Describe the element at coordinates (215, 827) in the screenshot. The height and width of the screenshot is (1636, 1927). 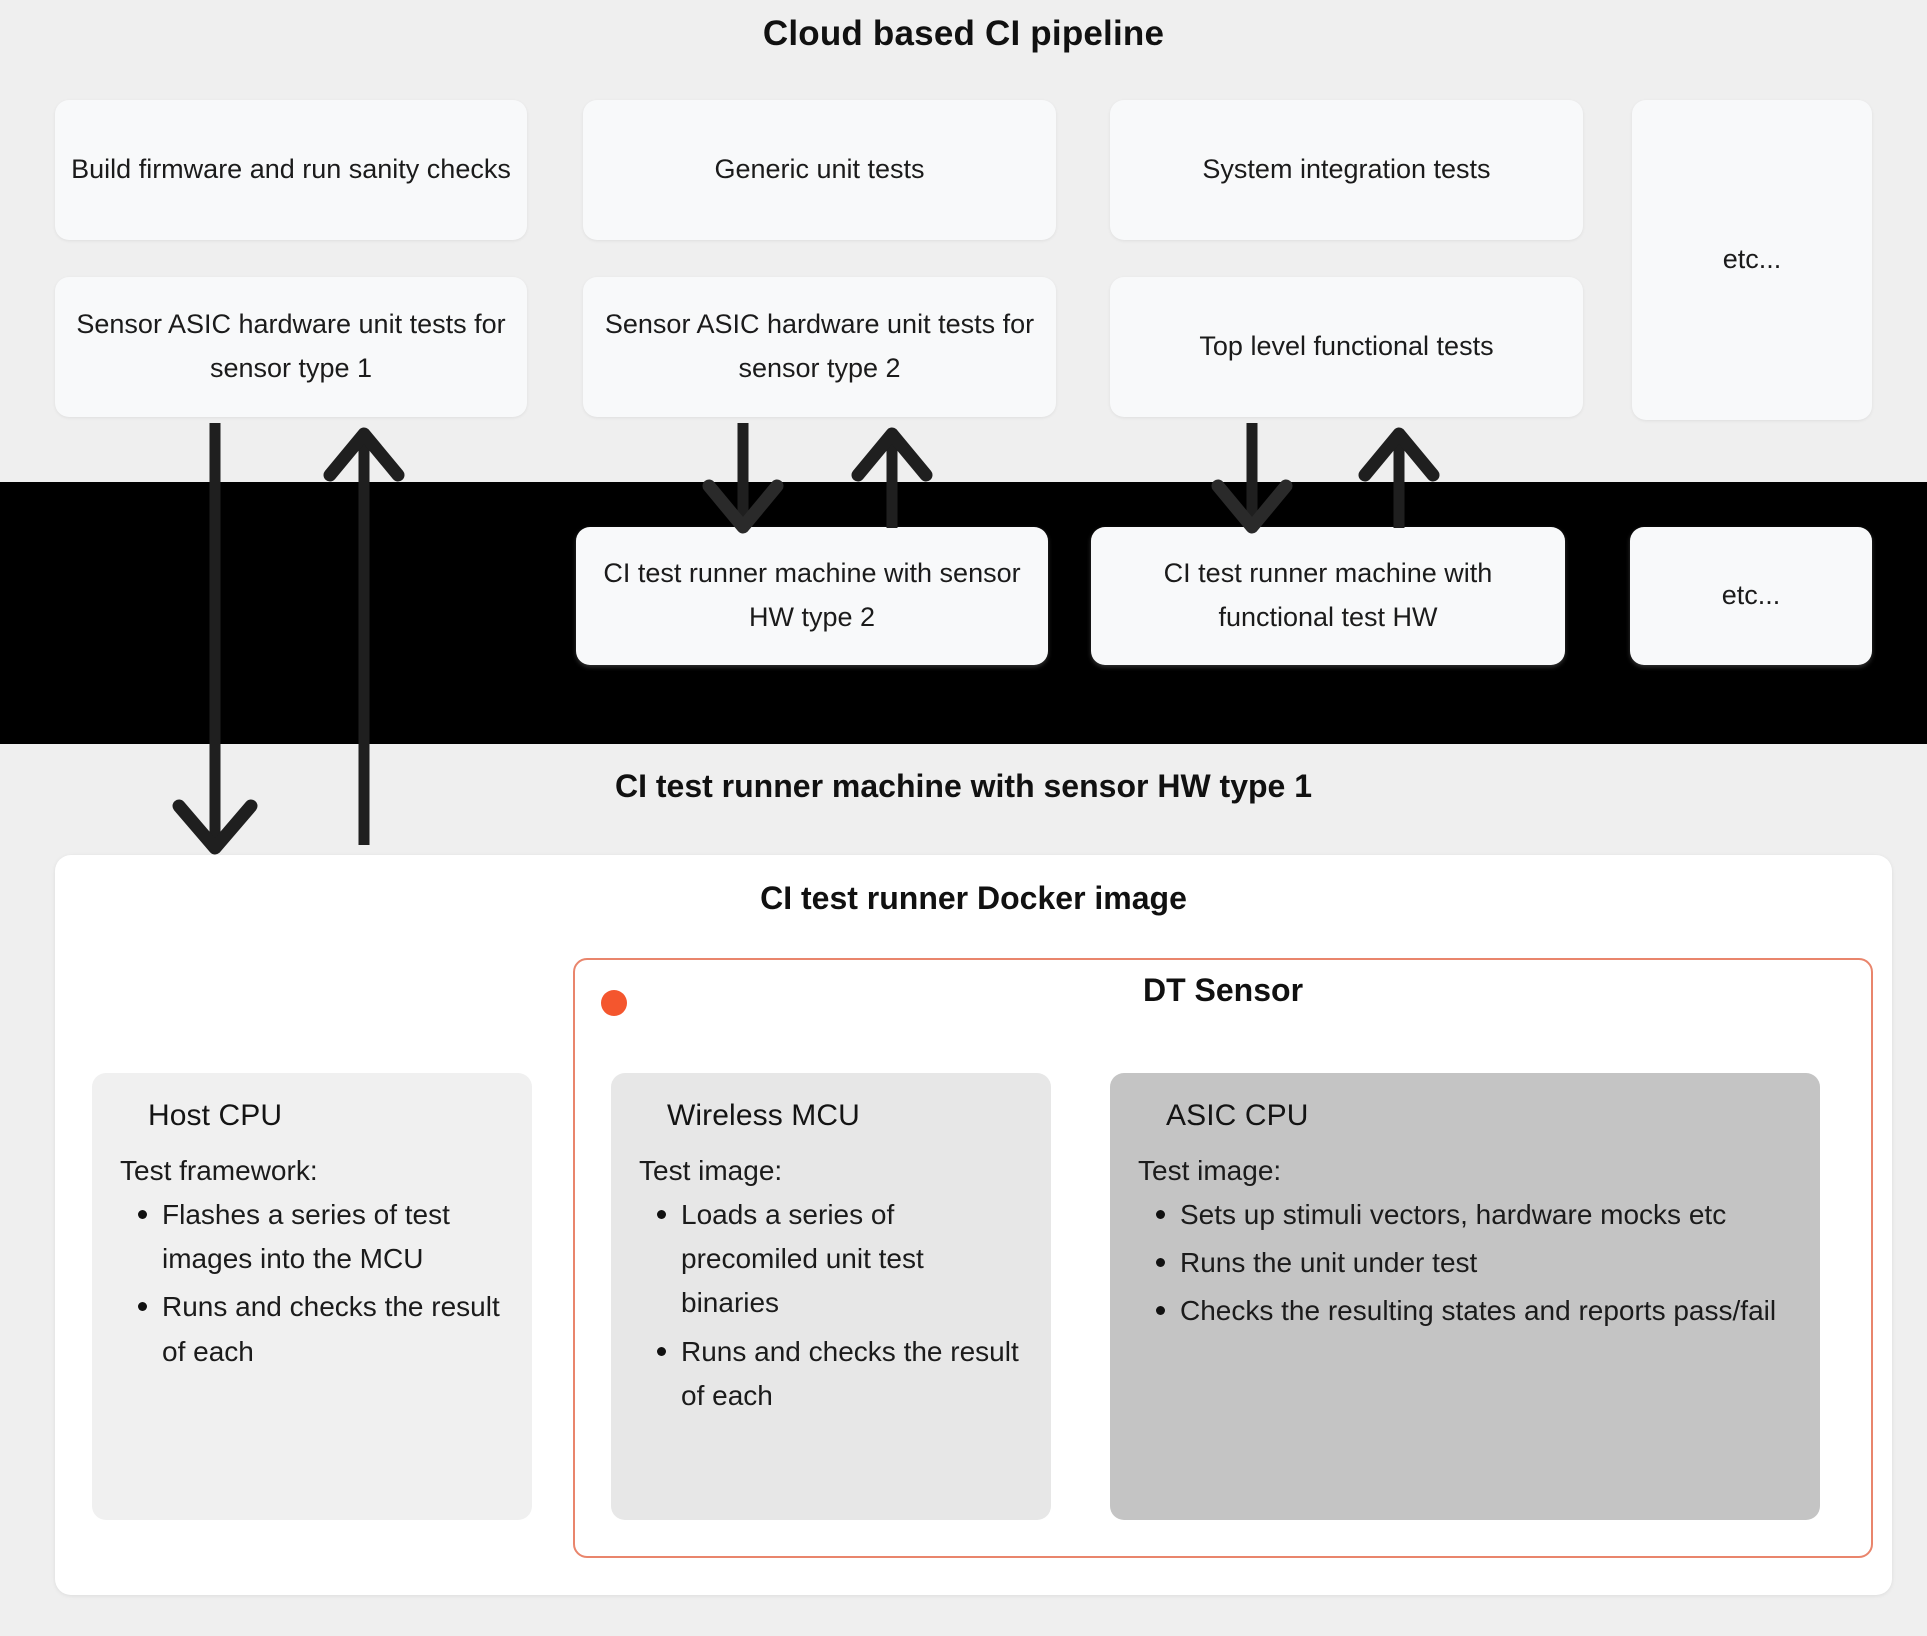
I see `arrowhead-down-type1` at that location.